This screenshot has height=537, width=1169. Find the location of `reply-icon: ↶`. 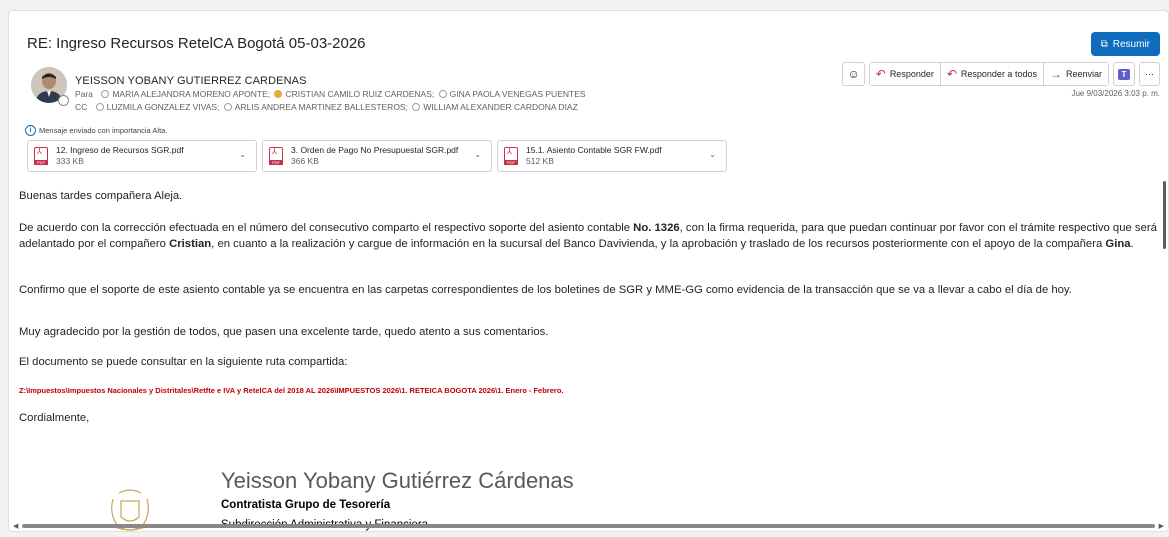

reply-icon: ↶ is located at coordinates (880, 74).